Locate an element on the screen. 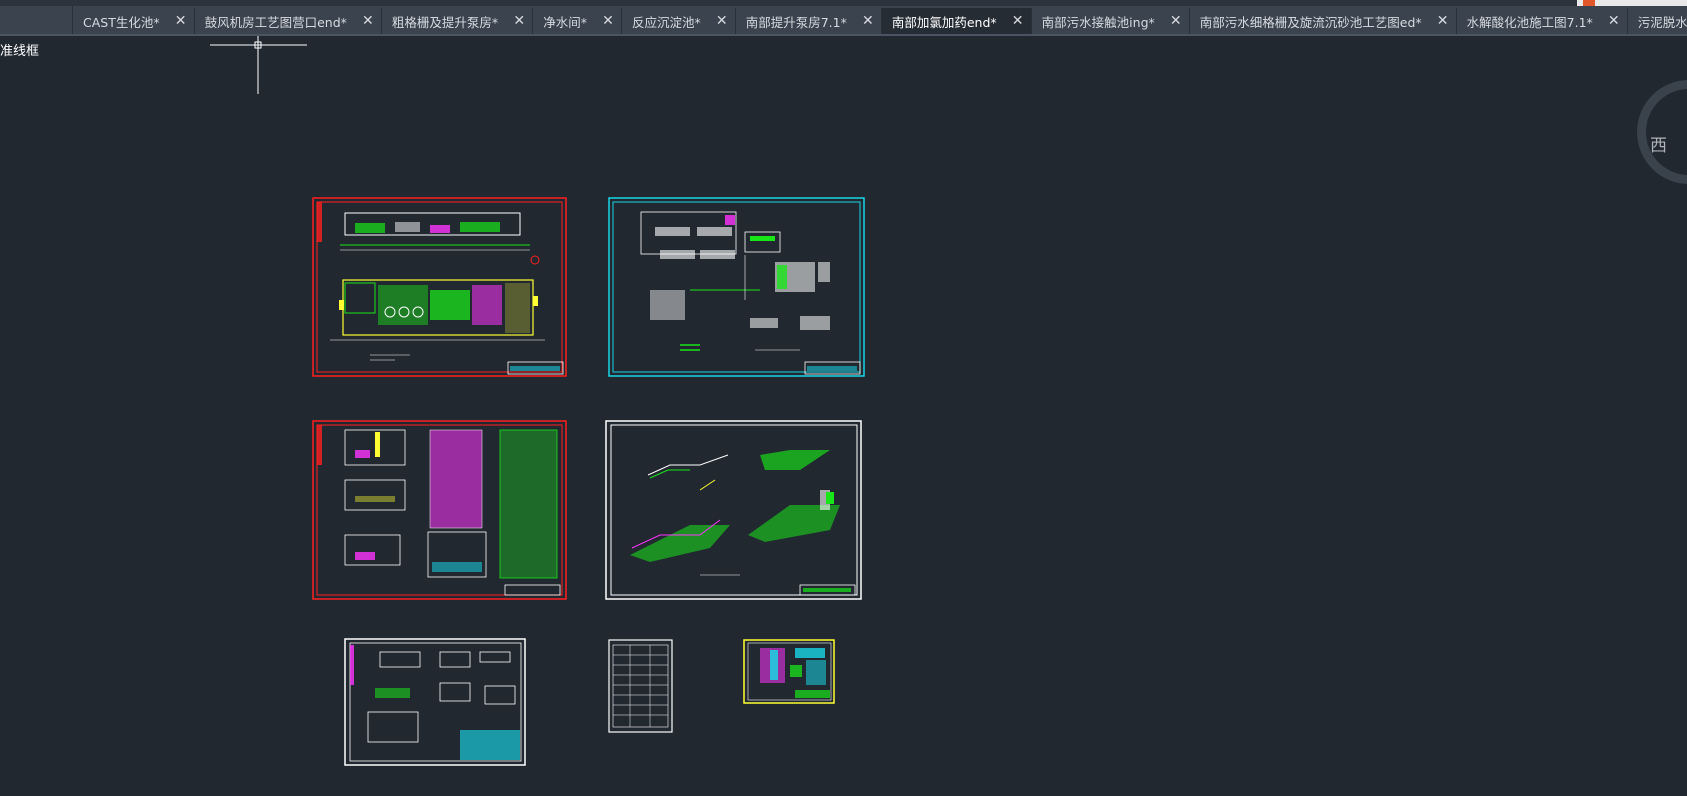 Image resolution: width=1687 pixels, height=796 pixels. document-tab-3: 净水间* ✕ is located at coordinates (577, 21).